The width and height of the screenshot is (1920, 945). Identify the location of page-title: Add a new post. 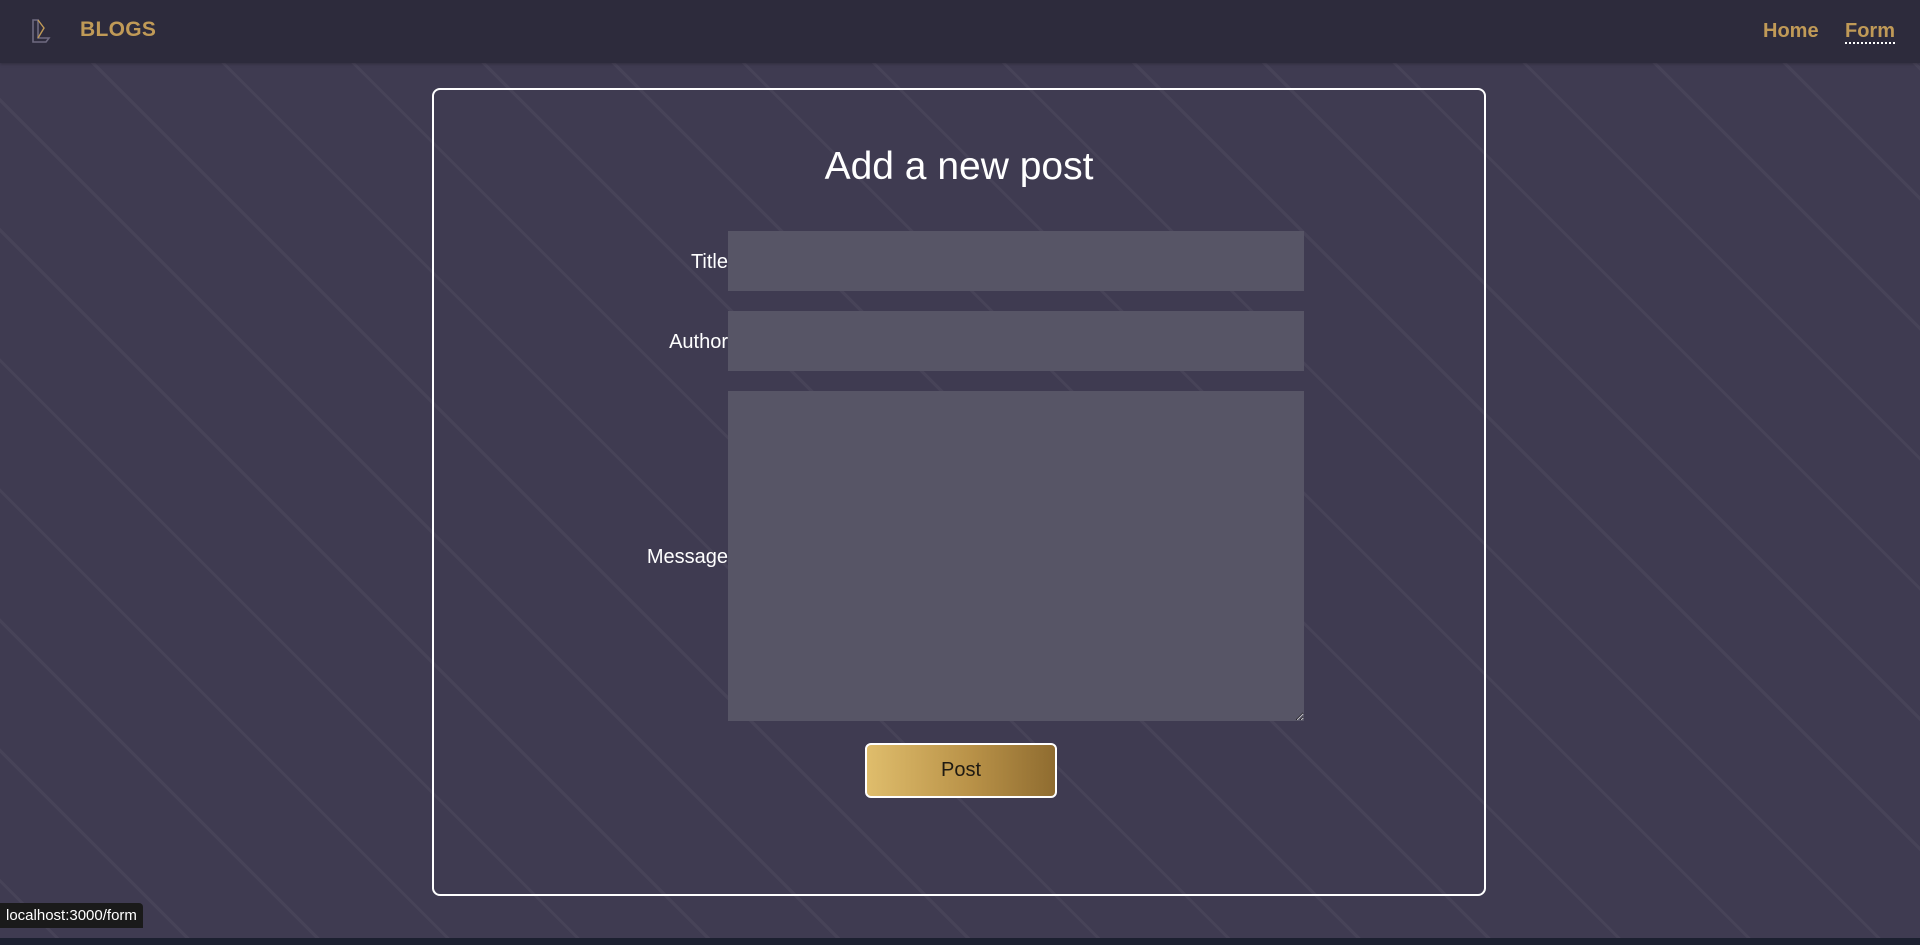
(959, 166).